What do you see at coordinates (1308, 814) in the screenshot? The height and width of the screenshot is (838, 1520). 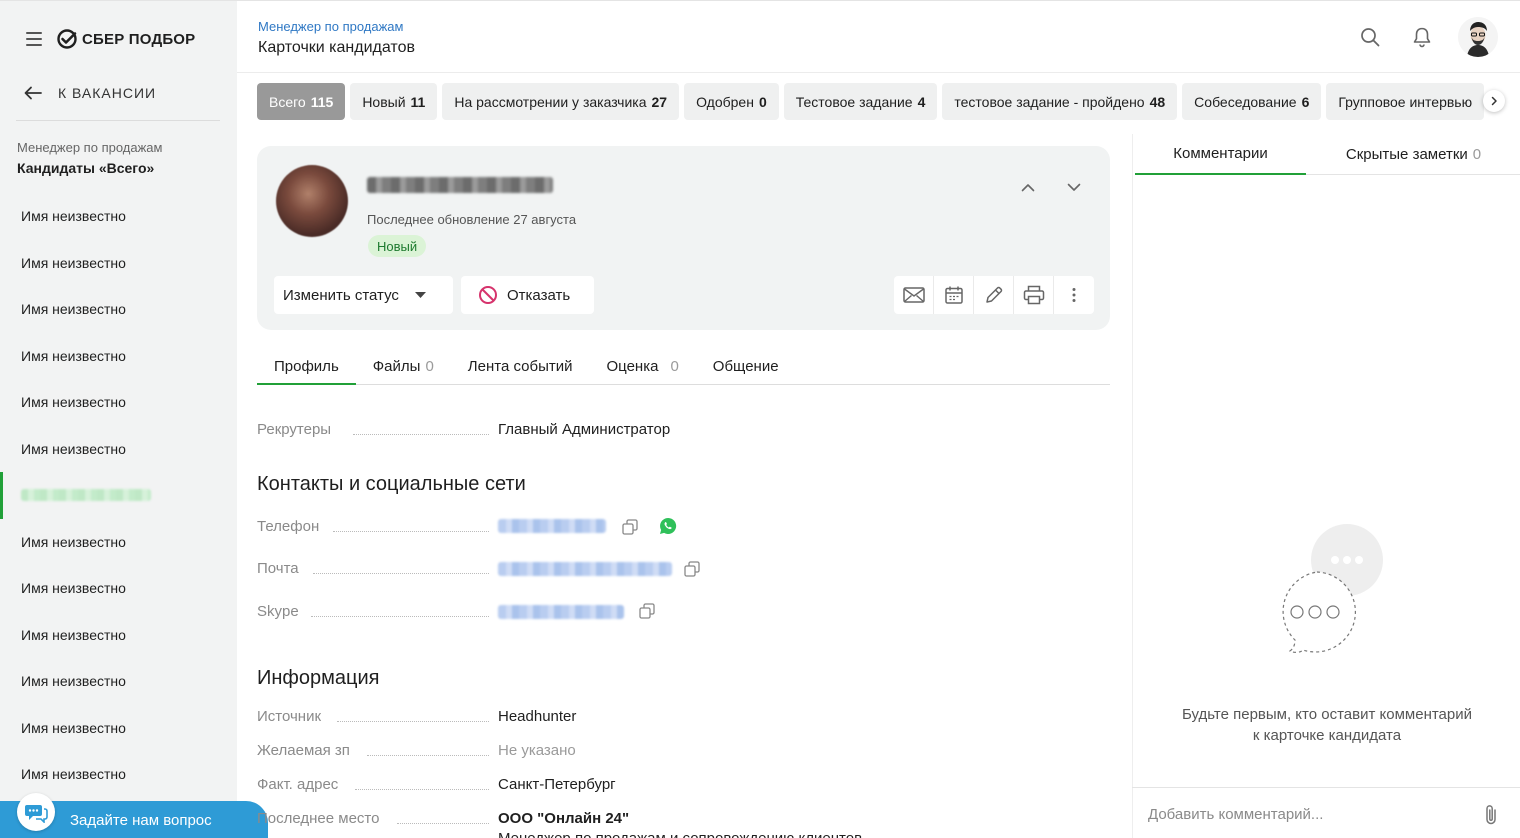 I see `comment-input` at bounding box center [1308, 814].